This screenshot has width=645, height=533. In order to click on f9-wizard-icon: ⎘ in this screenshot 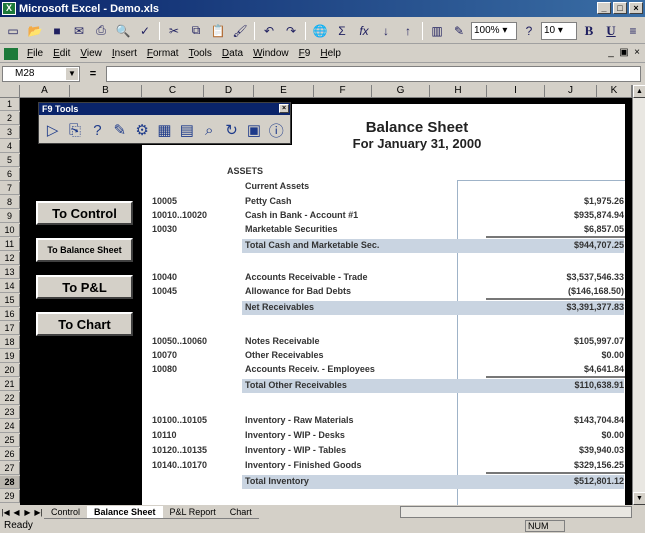, I will do `click(74, 130)`.